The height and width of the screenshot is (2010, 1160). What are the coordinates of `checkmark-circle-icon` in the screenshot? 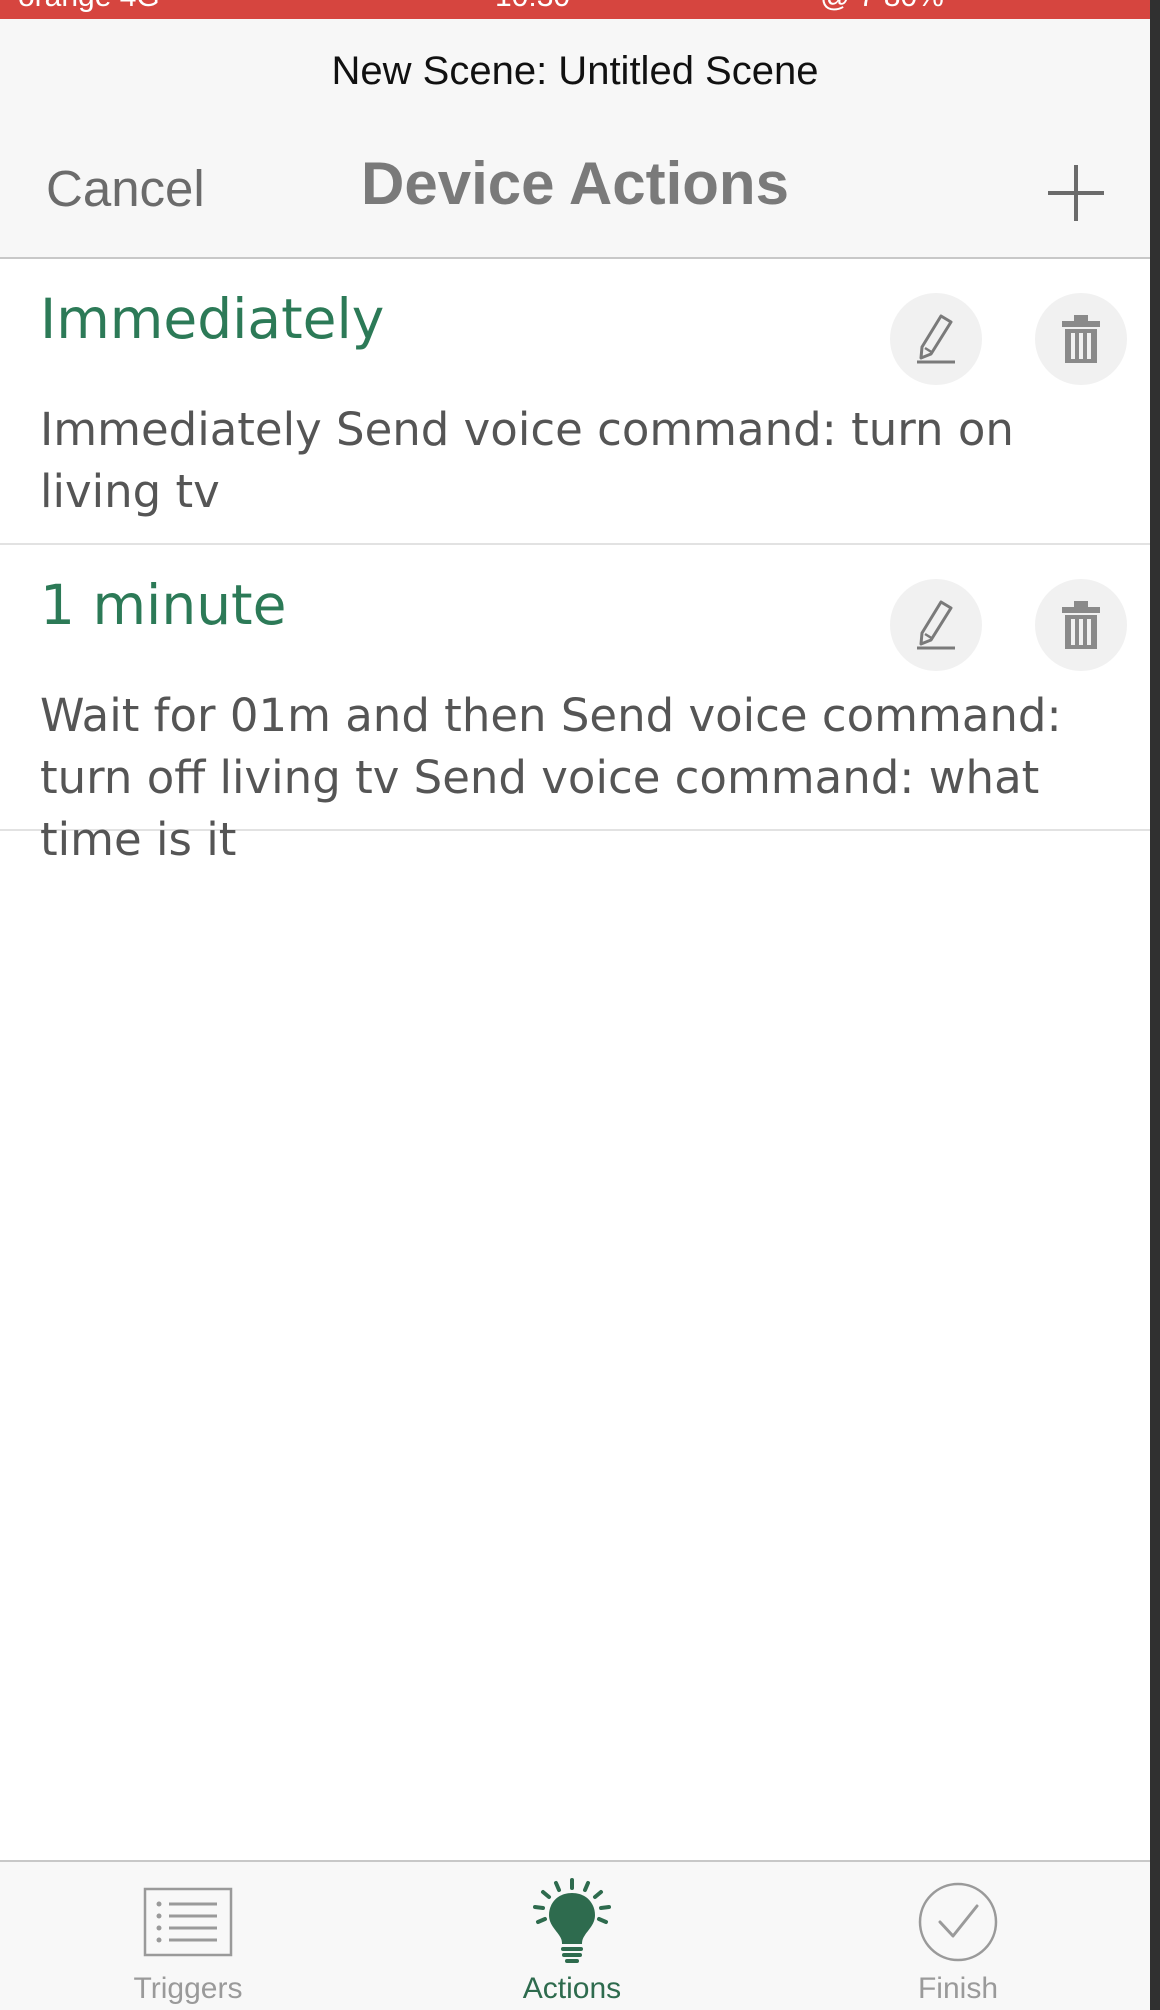 It's located at (958, 1922).